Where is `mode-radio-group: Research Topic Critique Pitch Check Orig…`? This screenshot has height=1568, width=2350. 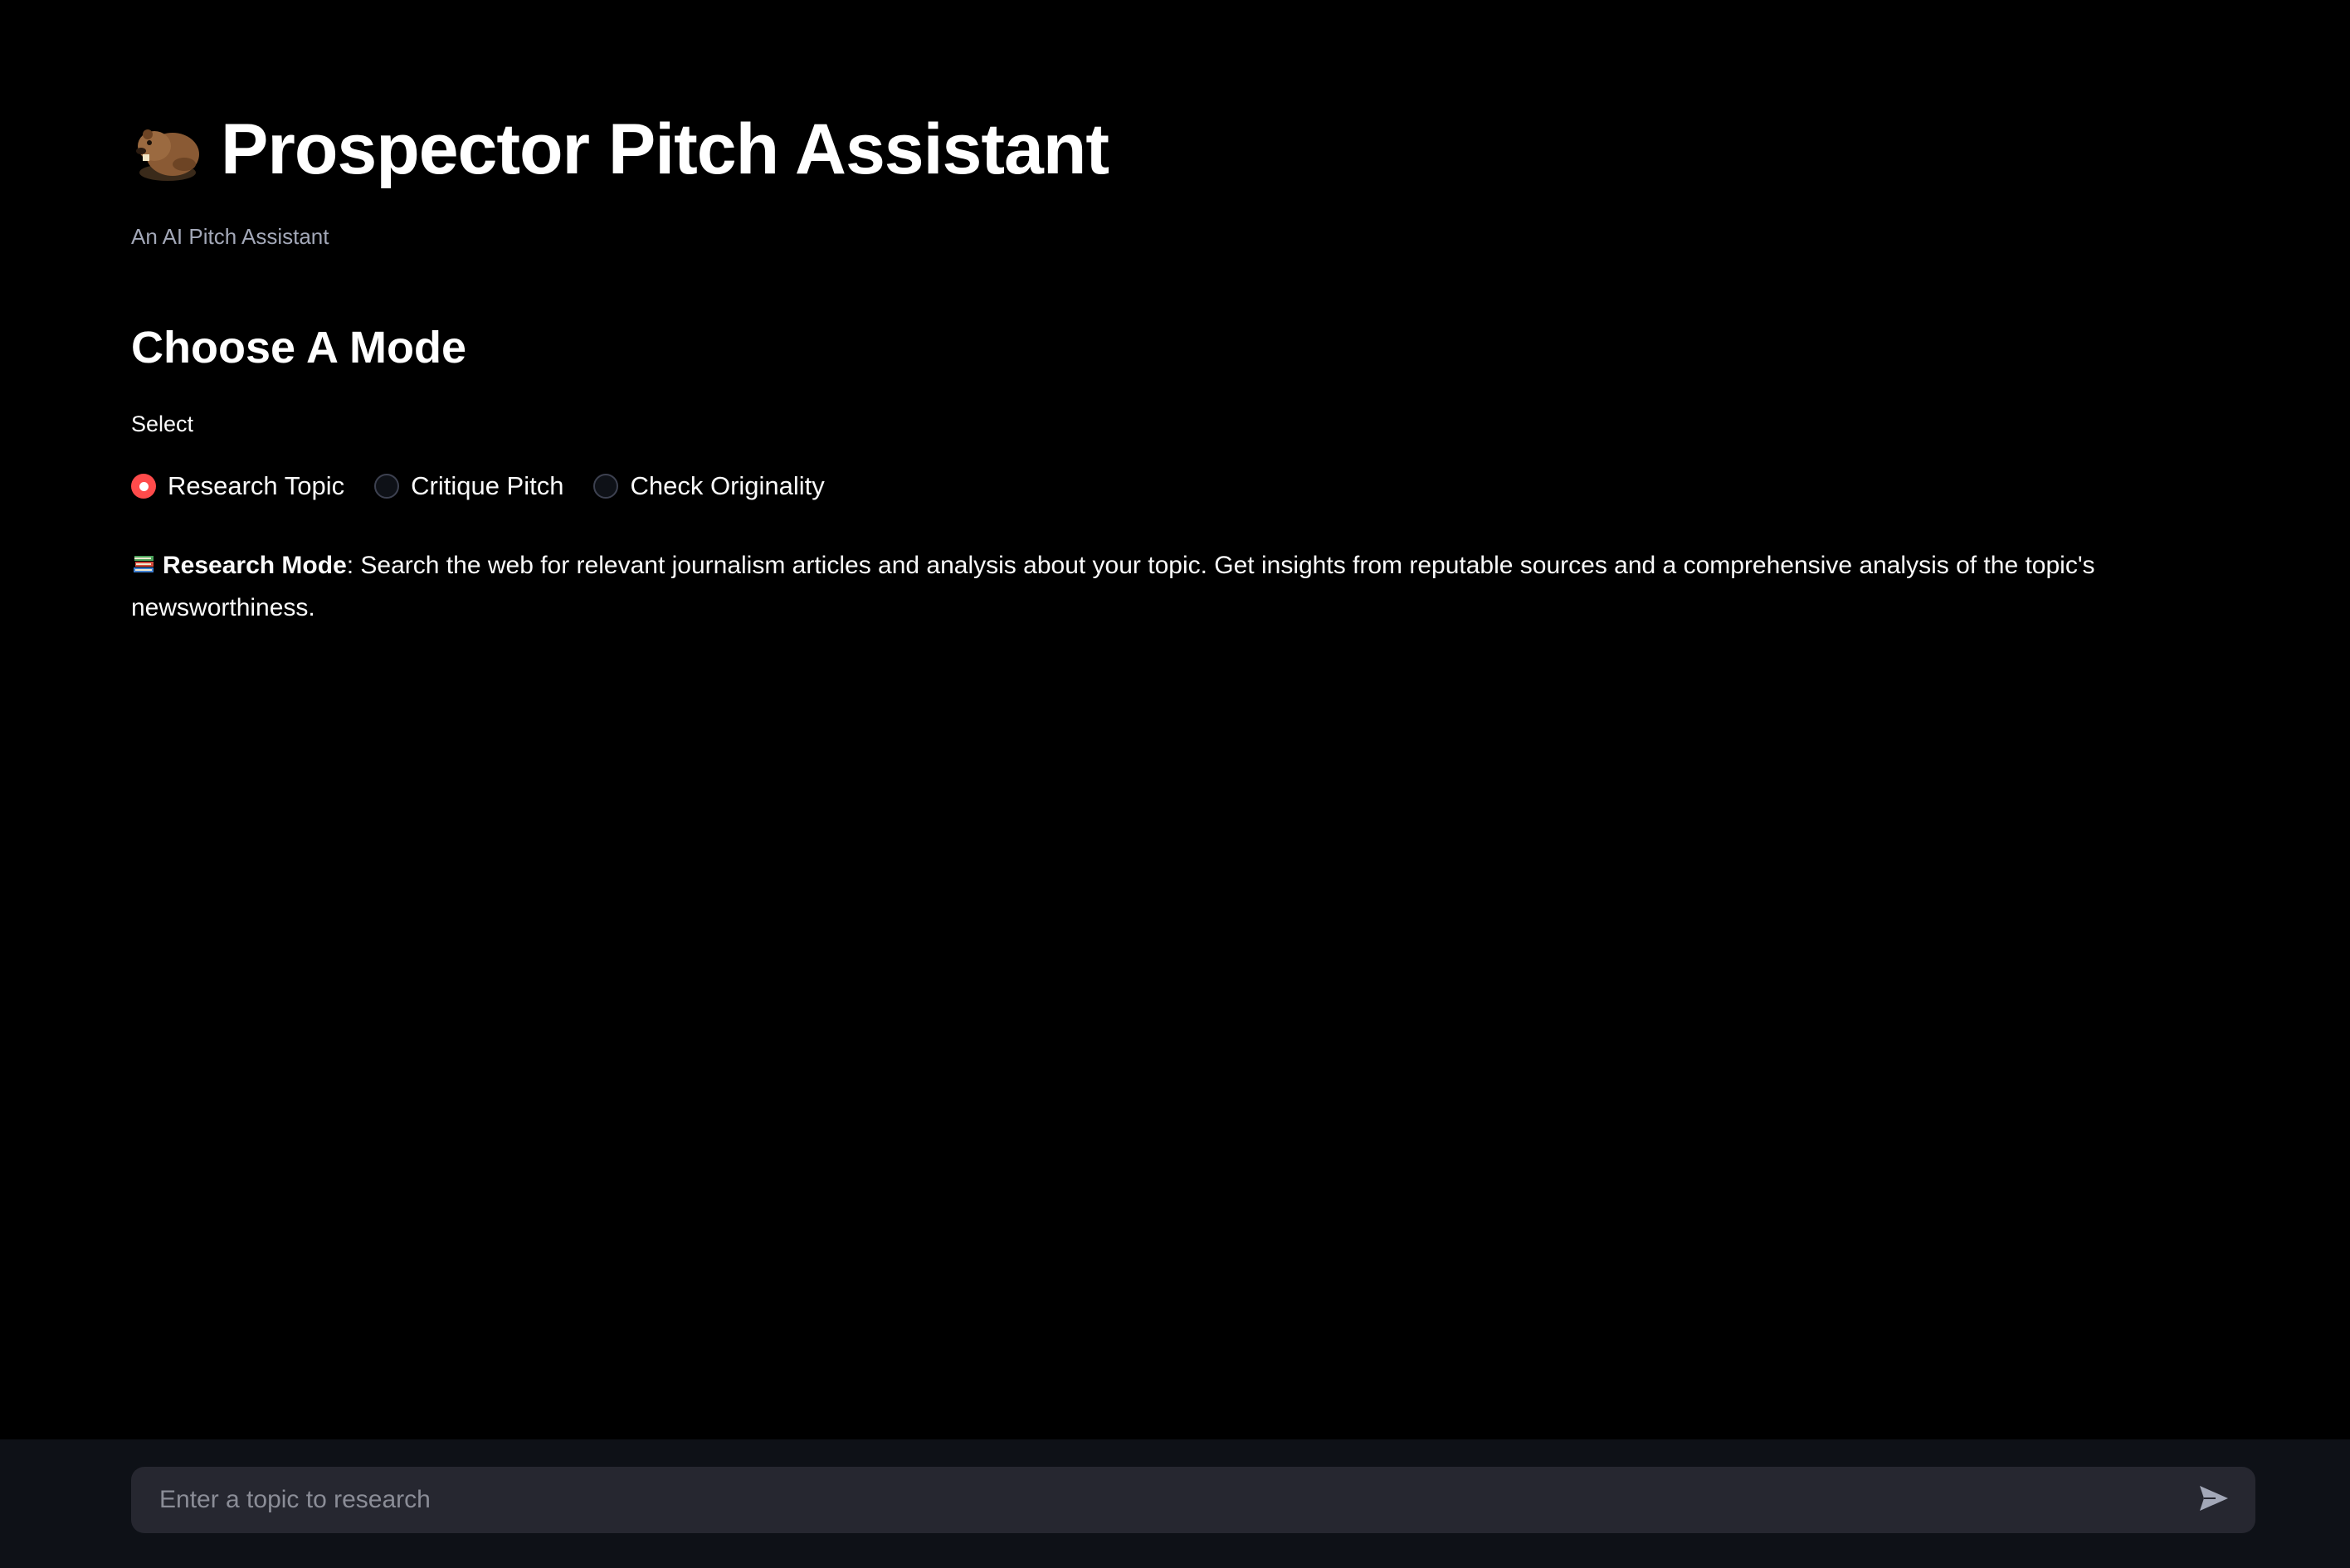
mode-radio-group: Research Topic Critique Pitch Check Orig… is located at coordinates (478, 486).